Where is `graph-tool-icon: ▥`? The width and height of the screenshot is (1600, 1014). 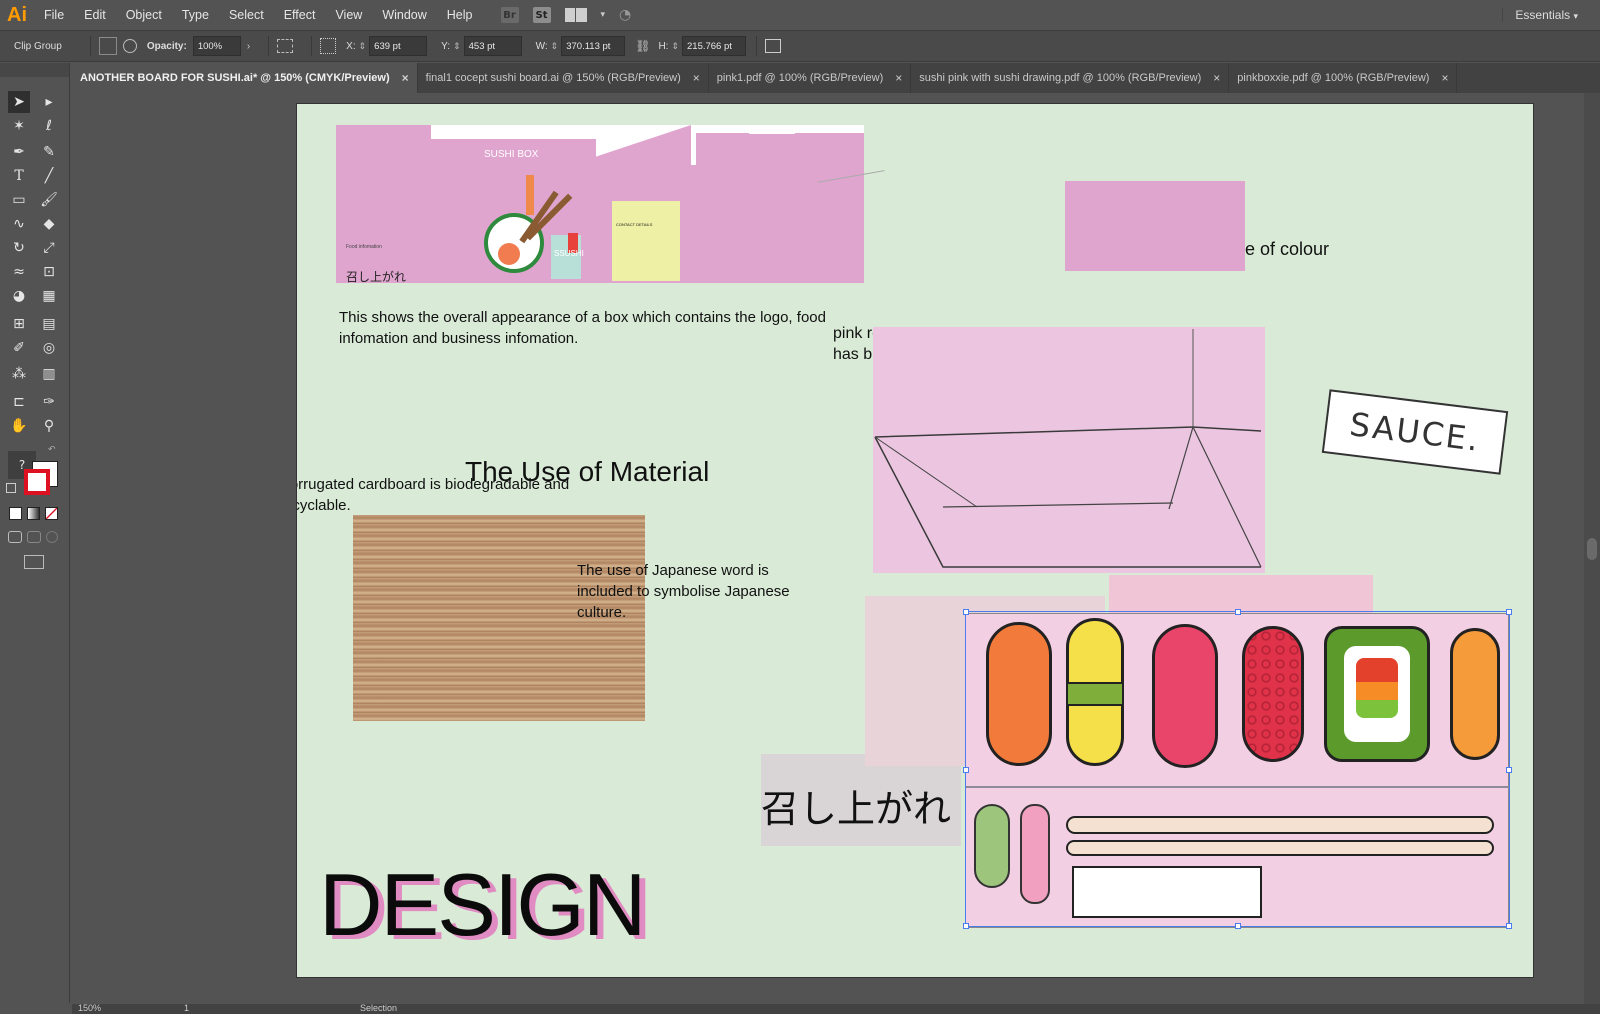
graph-tool-icon: ▥ is located at coordinates (49, 374).